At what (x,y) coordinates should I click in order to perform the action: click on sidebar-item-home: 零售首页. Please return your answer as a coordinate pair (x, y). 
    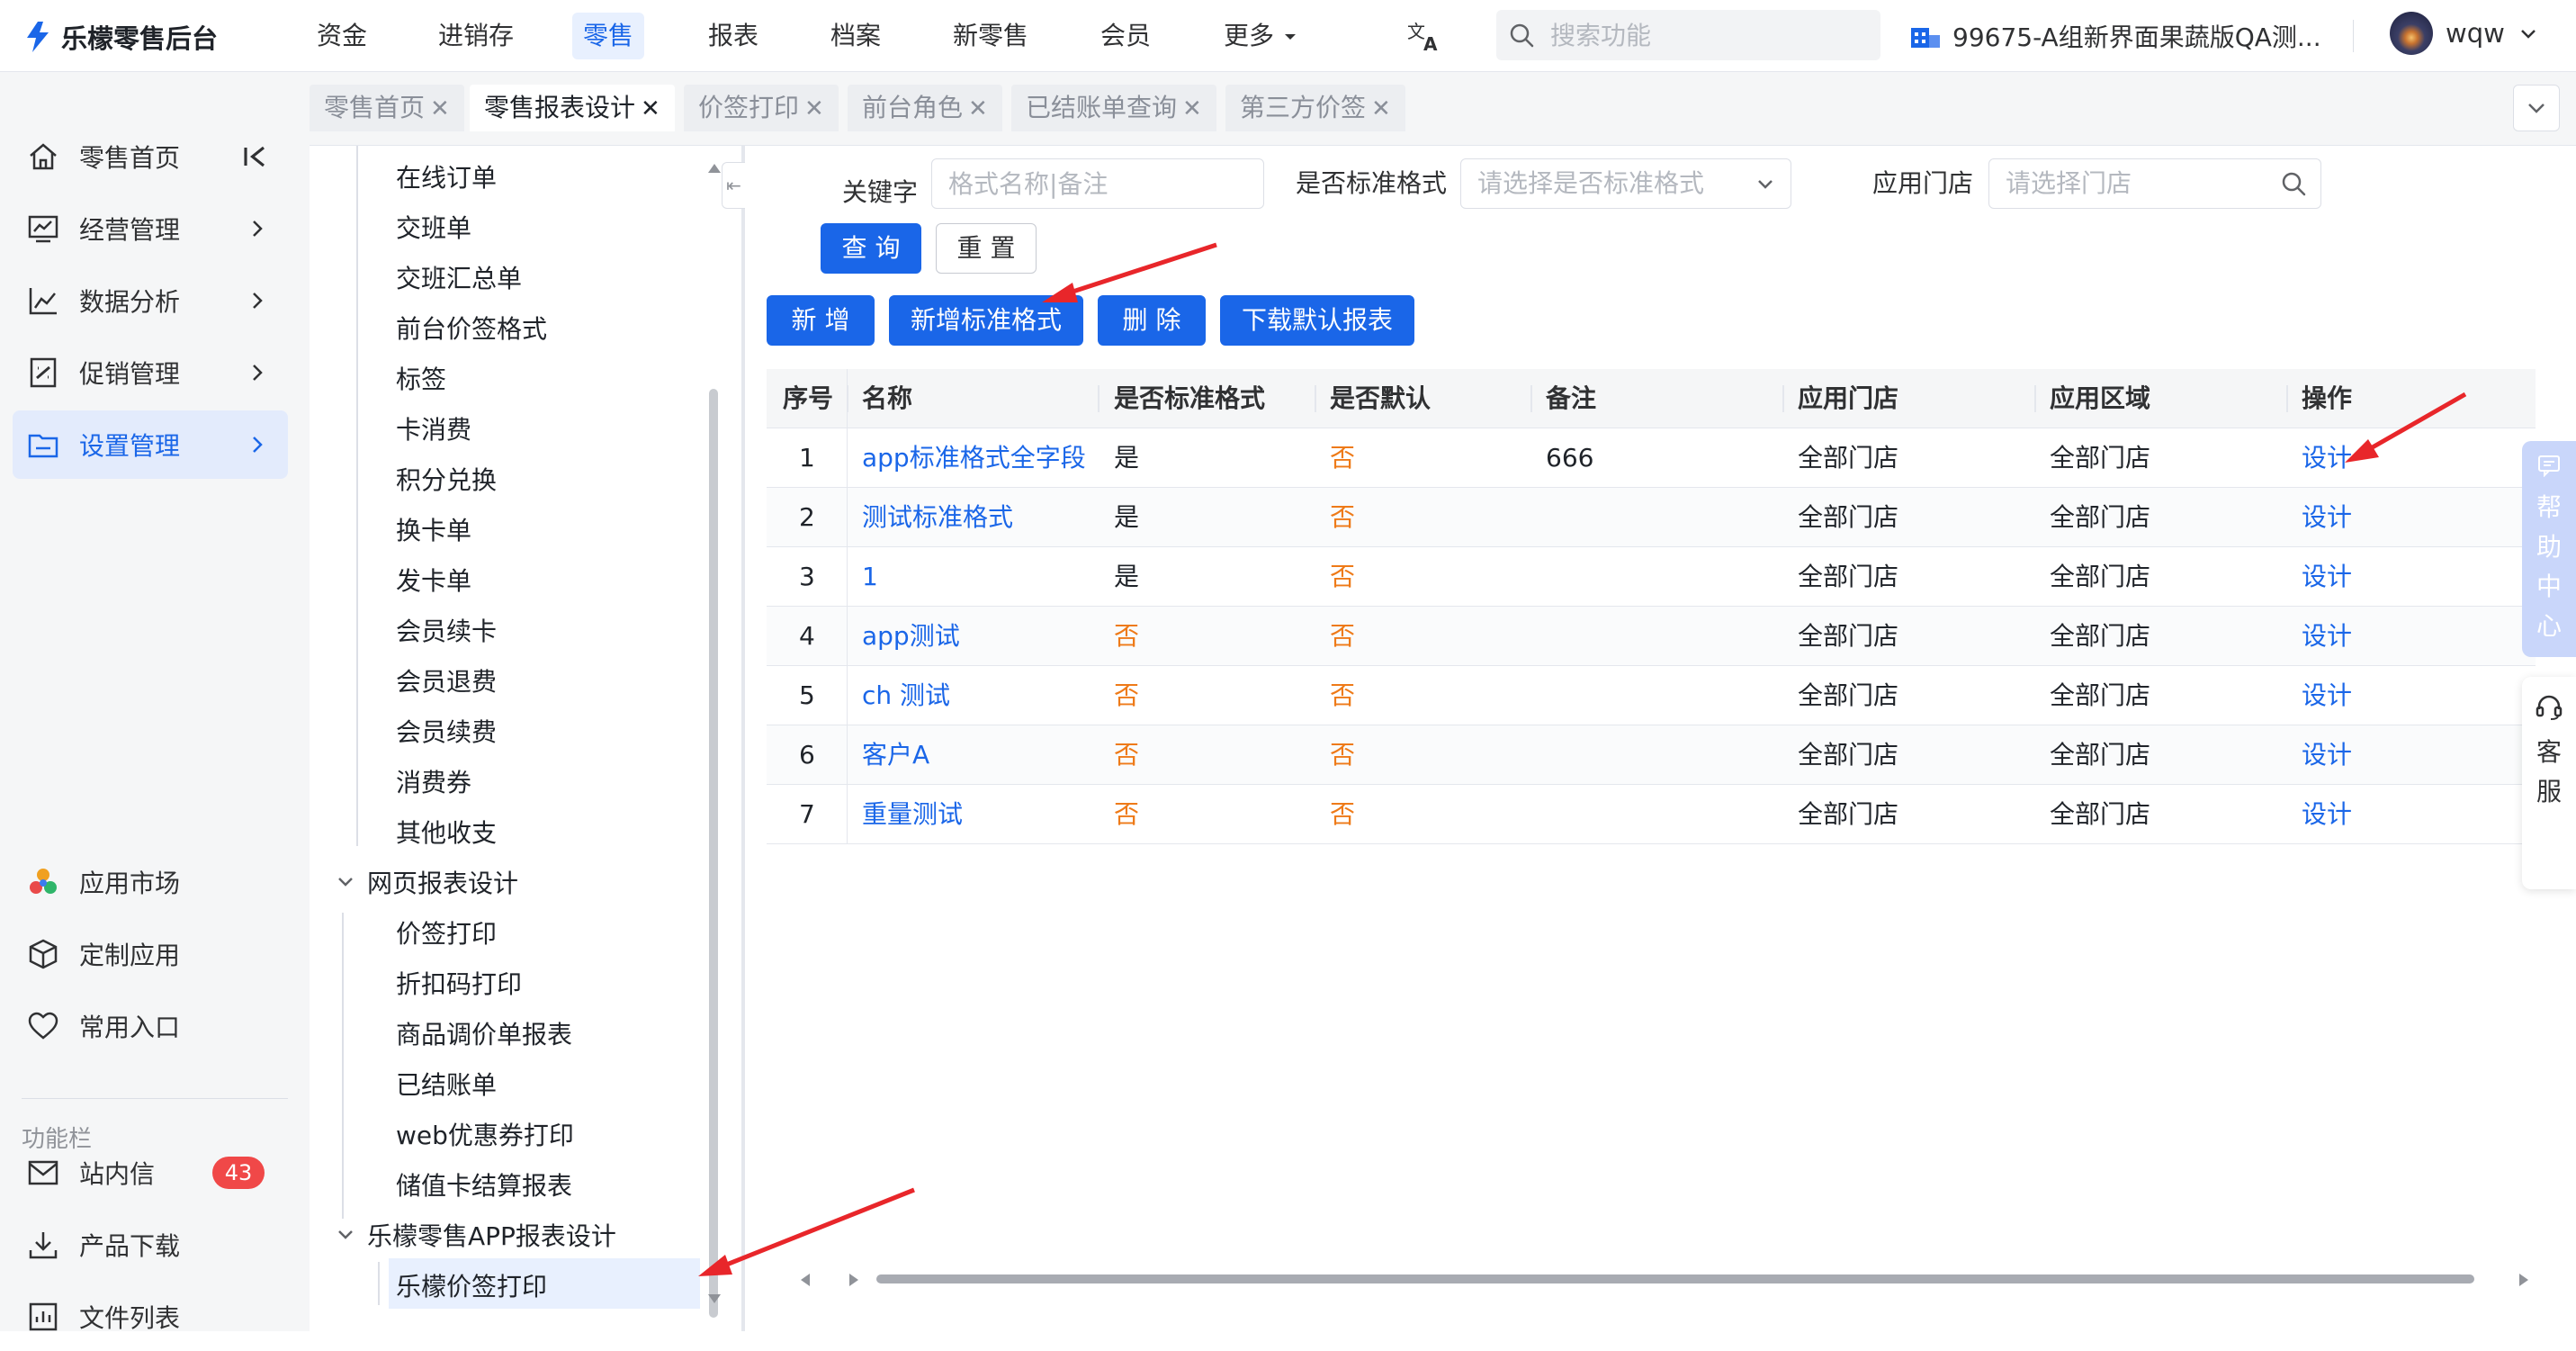
    Looking at the image, I should click on (151, 156).